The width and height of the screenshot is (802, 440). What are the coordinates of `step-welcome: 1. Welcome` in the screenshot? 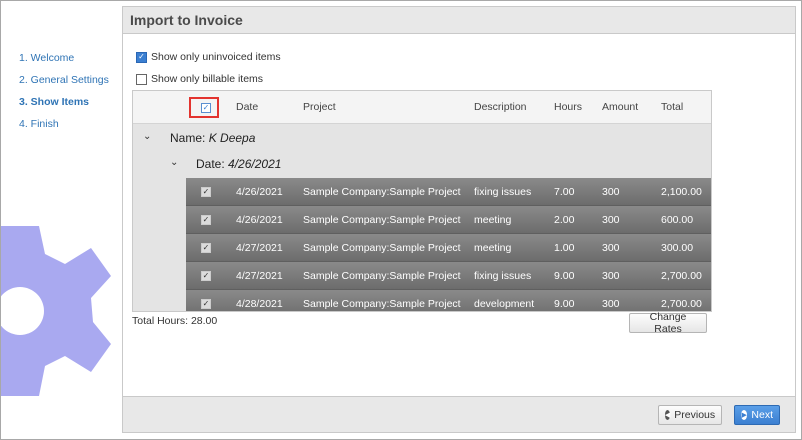 It's located at (64, 62).